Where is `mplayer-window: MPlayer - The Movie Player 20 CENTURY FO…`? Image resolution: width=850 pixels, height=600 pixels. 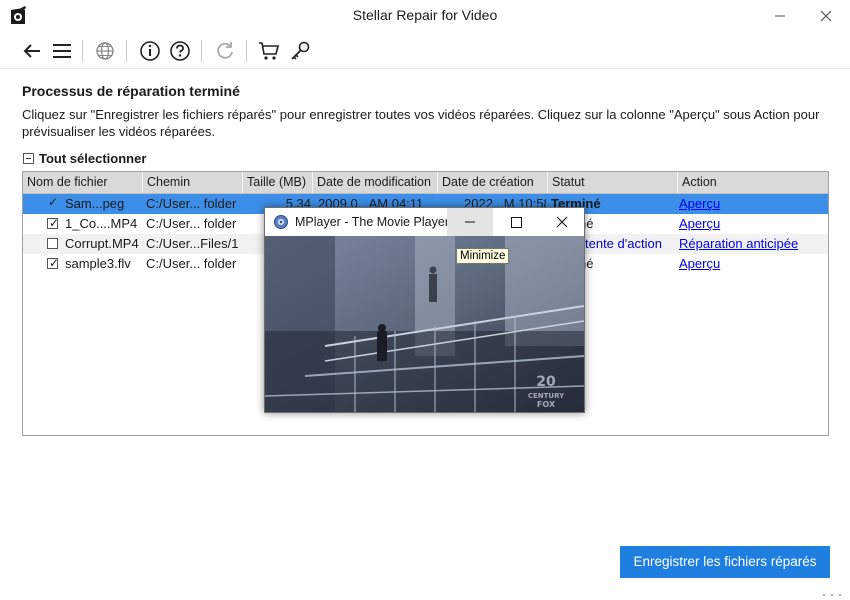 mplayer-window: MPlayer - The Movie Player 20 CENTURY FO… is located at coordinates (424, 310).